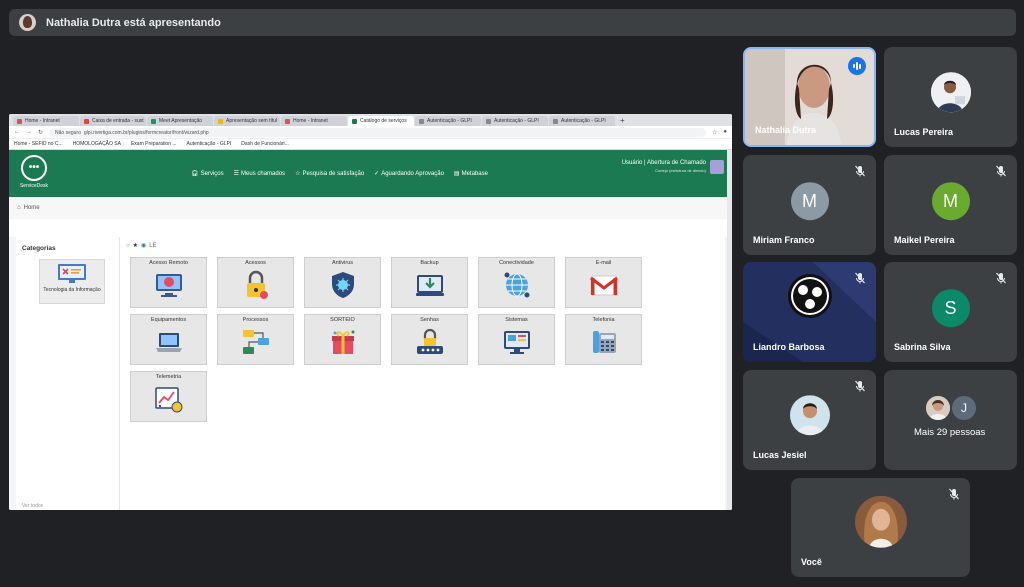 The height and width of the screenshot is (587, 1024). What do you see at coordinates (1001, 278) in the screenshot?
I see `mic-off-icon` at bounding box center [1001, 278].